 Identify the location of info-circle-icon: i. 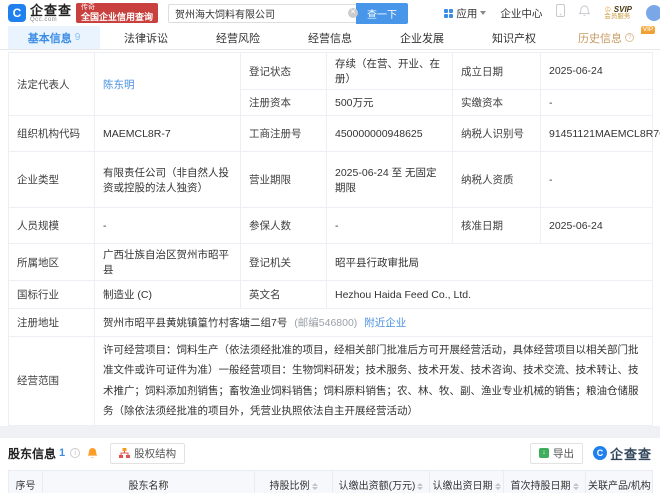
(75, 453).